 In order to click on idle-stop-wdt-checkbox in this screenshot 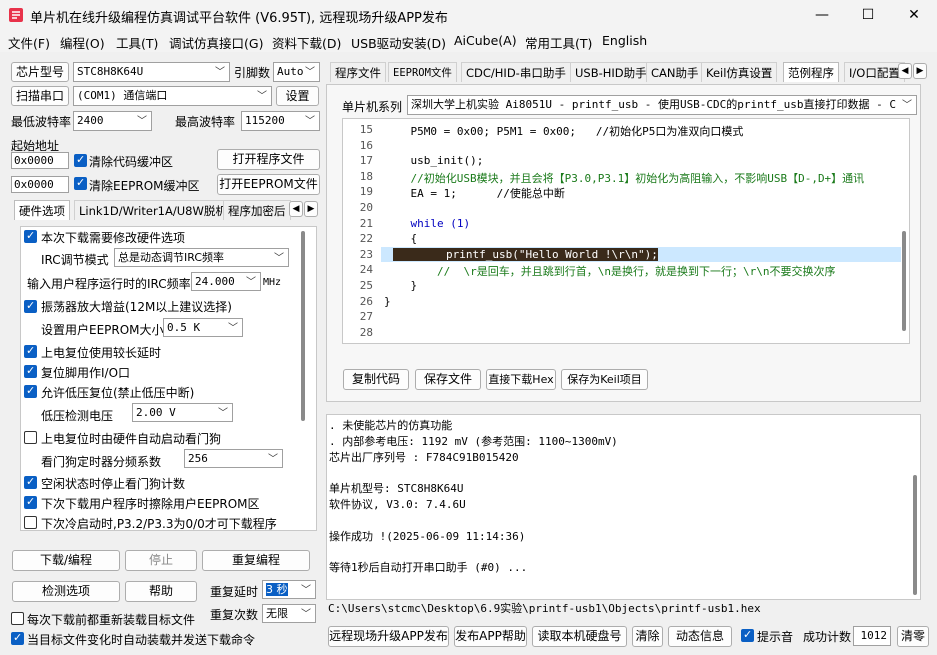, I will do `click(30, 482)`.